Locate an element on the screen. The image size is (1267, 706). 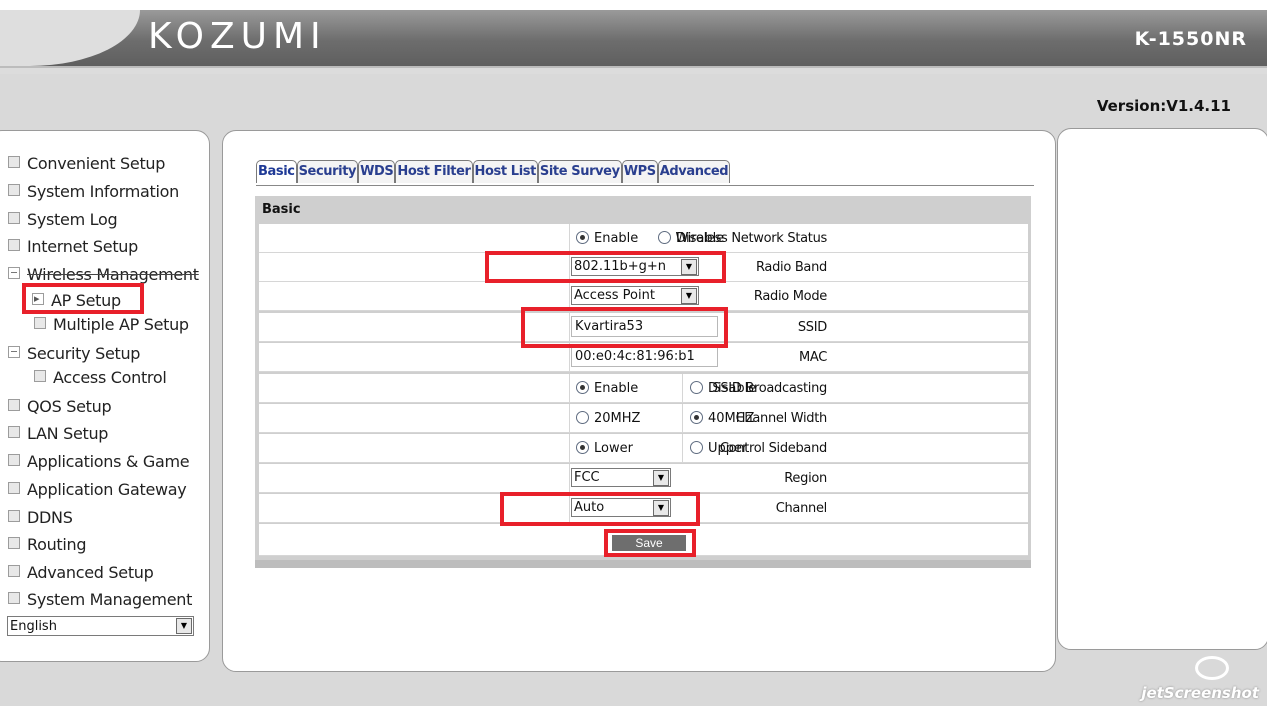
broadcast-disable-option: Disable is located at coordinates (723, 388).